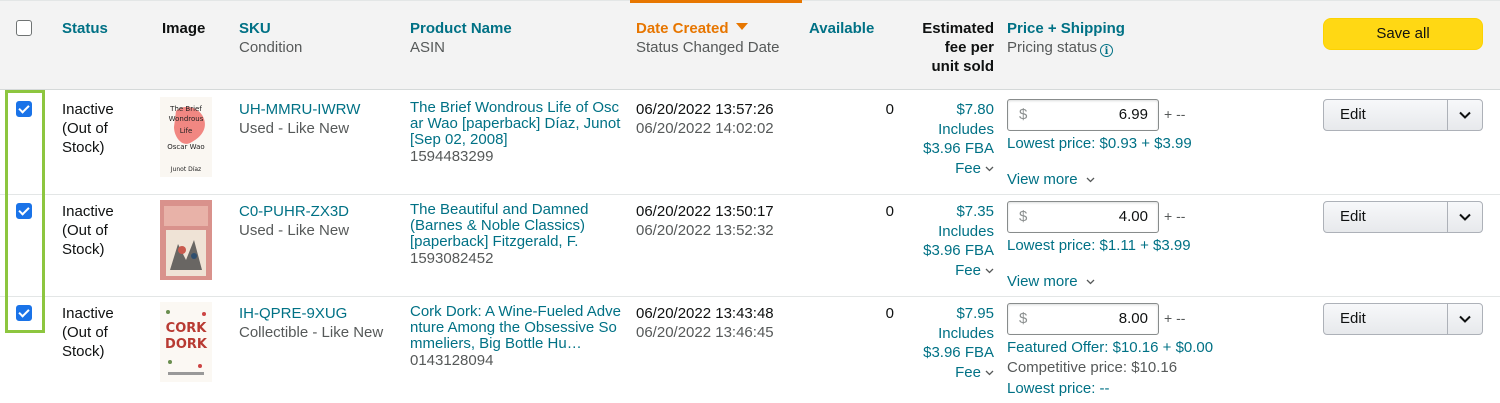 This screenshot has height=403, width=1500. Describe the element at coordinates (975, 313) in the screenshot. I see `fee-amount: $7.95` at that location.